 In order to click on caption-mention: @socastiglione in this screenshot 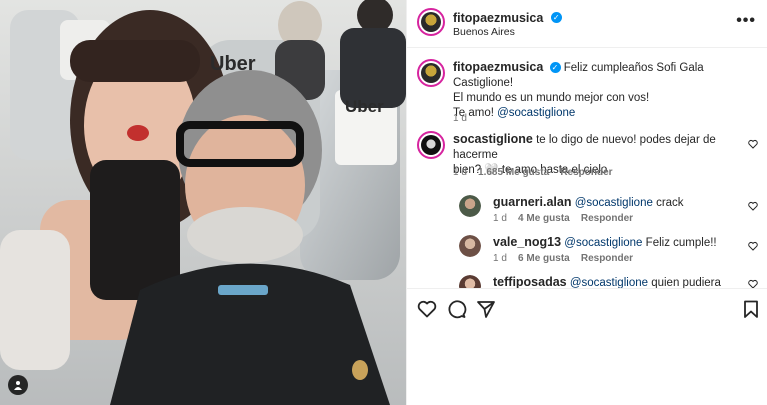, I will do `click(536, 113)`.